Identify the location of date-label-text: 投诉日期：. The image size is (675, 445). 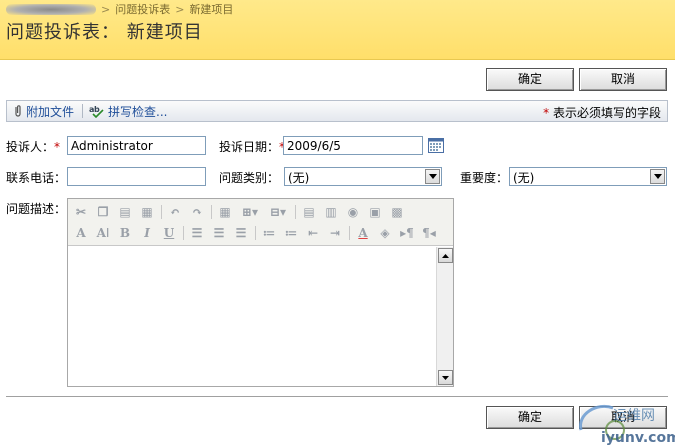
(249, 147).